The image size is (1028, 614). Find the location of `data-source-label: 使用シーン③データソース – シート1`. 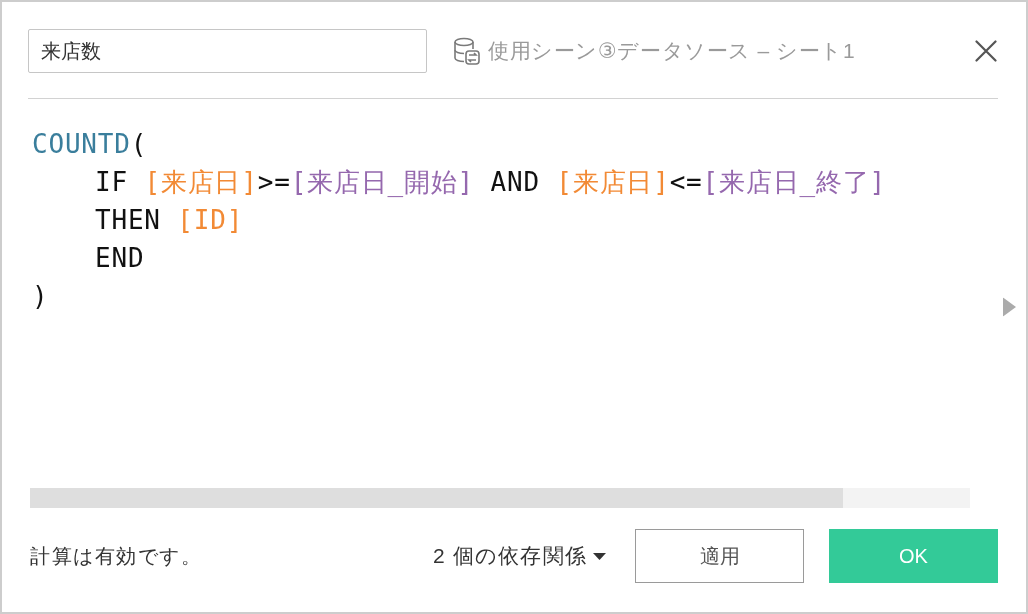

data-source-label: 使用シーン③データソース – シート1 is located at coordinates (672, 51).